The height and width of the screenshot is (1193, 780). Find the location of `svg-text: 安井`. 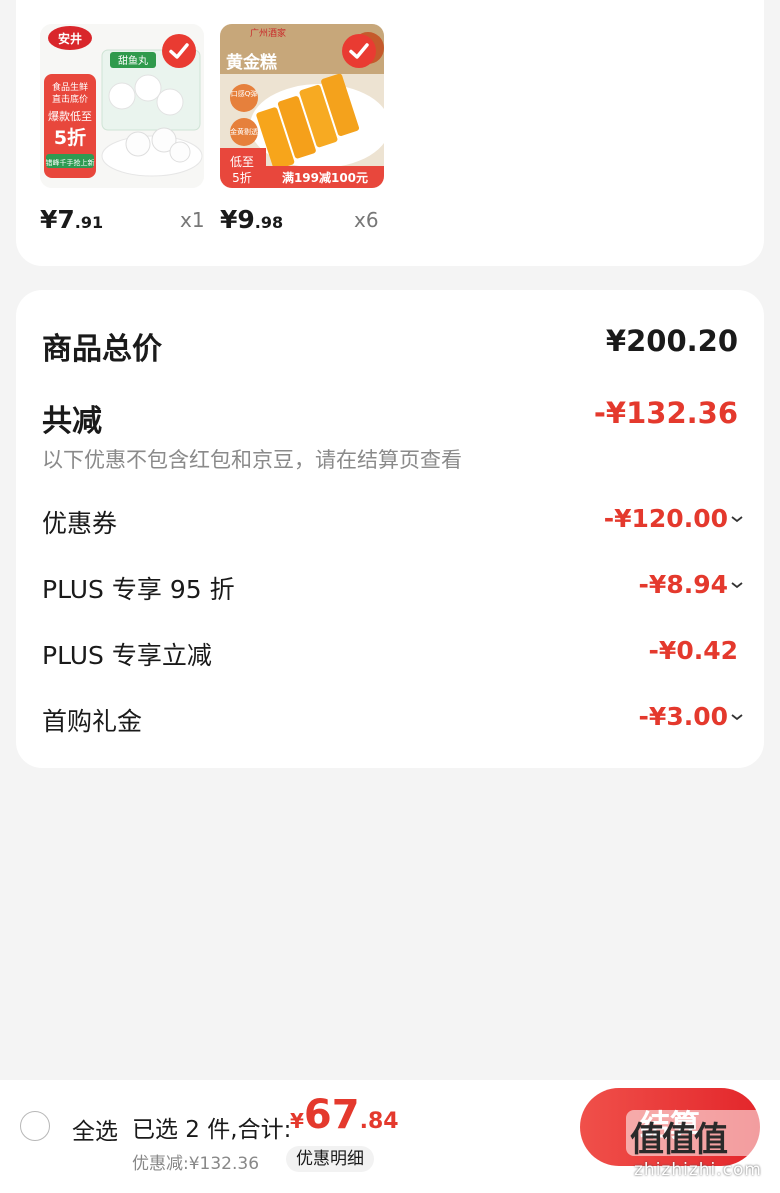

svg-text: 安井 is located at coordinates (70, 38).